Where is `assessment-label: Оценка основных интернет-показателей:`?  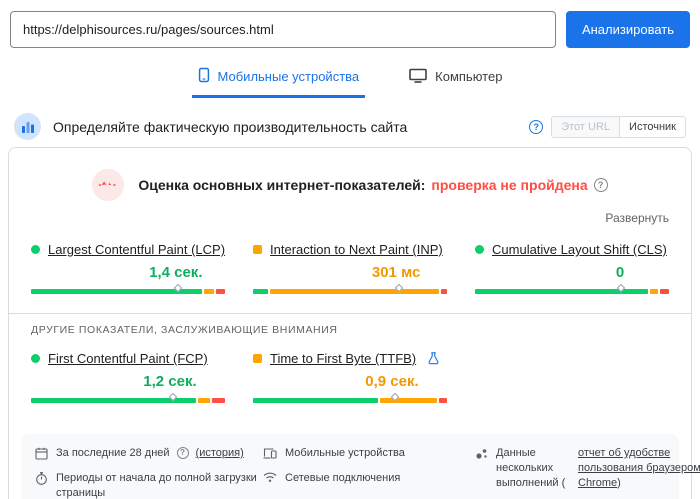 assessment-label: Оценка основных интернет-показателей: is located at coordinates (282, 185).